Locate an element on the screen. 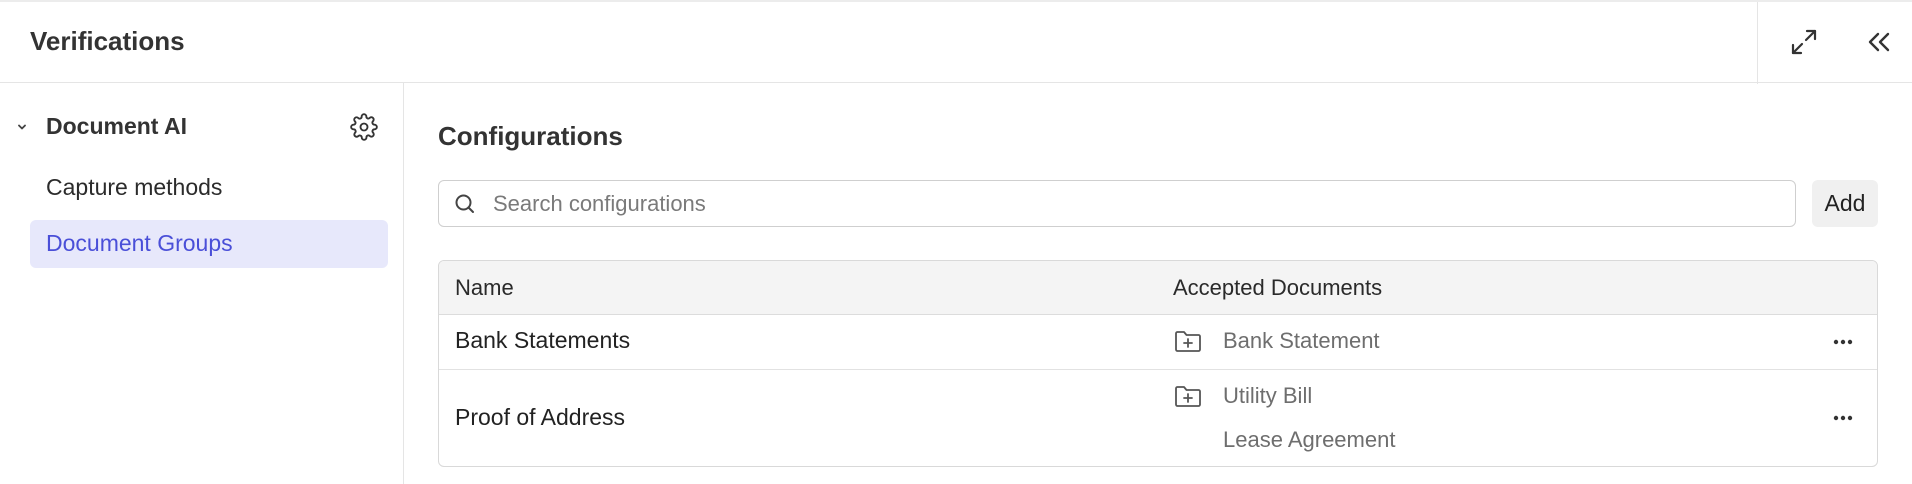 This screenshot has width=1912, height=484. panel-title: Verifications is located at coordinates (107, 41).